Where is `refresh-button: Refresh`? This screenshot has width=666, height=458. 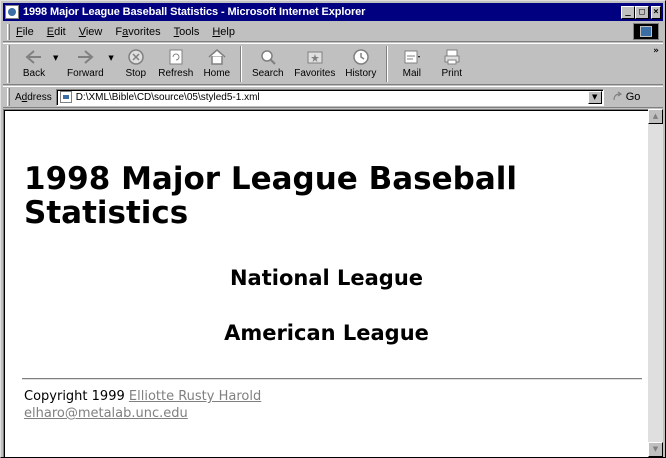 refresh-button: Refresh is located at coordinates (176, 64).